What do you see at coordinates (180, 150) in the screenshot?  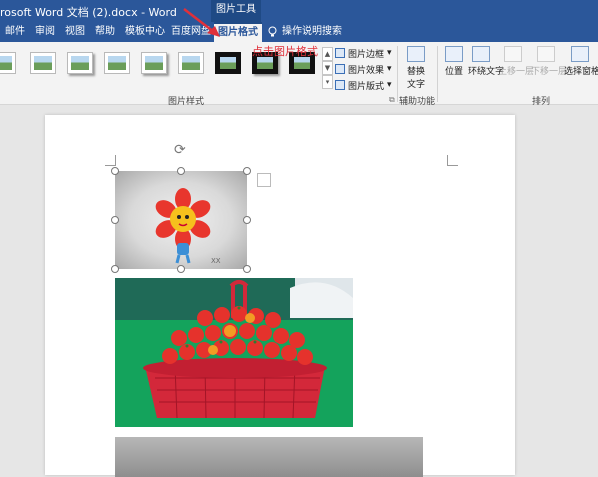 I see `rotate-handle-icon: ⟳` at bounding box center [180, 150].